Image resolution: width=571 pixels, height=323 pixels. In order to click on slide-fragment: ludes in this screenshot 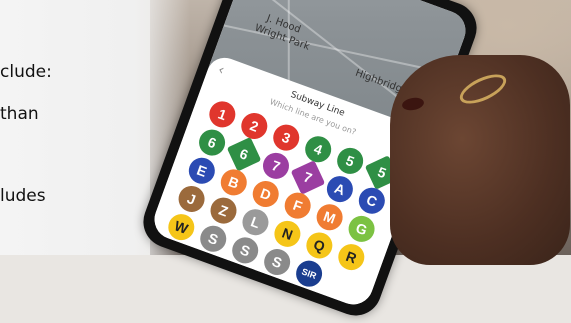, I will do `click(23, 196)`.